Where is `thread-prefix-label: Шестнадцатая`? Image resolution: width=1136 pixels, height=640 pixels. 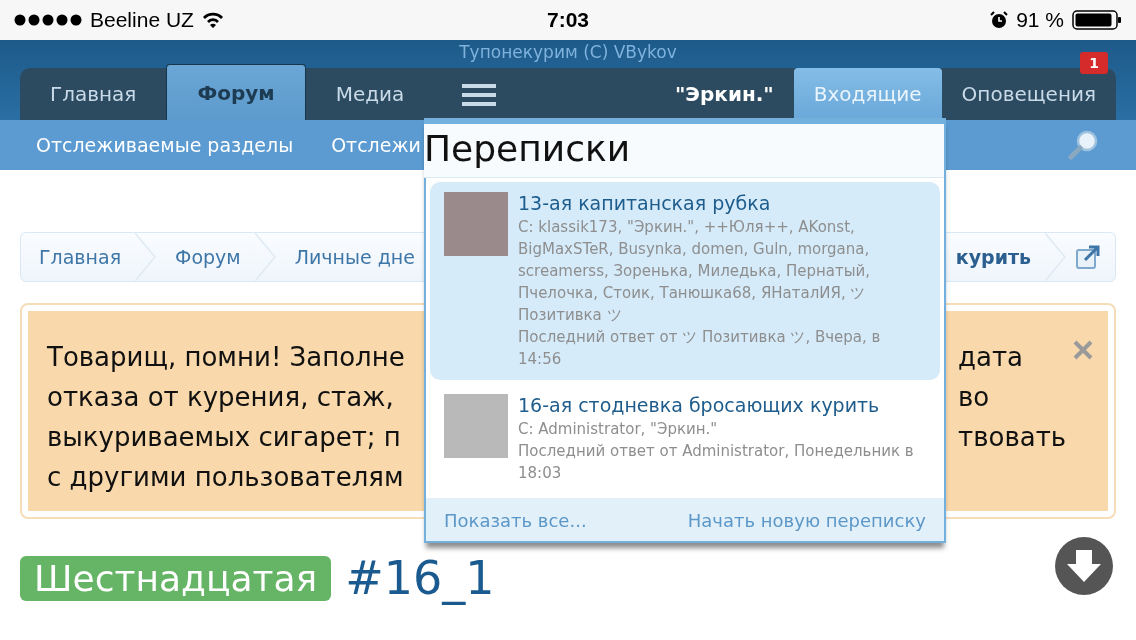 thread-prefix-label: Шестнадцатая is located at coordinates (176, 578).